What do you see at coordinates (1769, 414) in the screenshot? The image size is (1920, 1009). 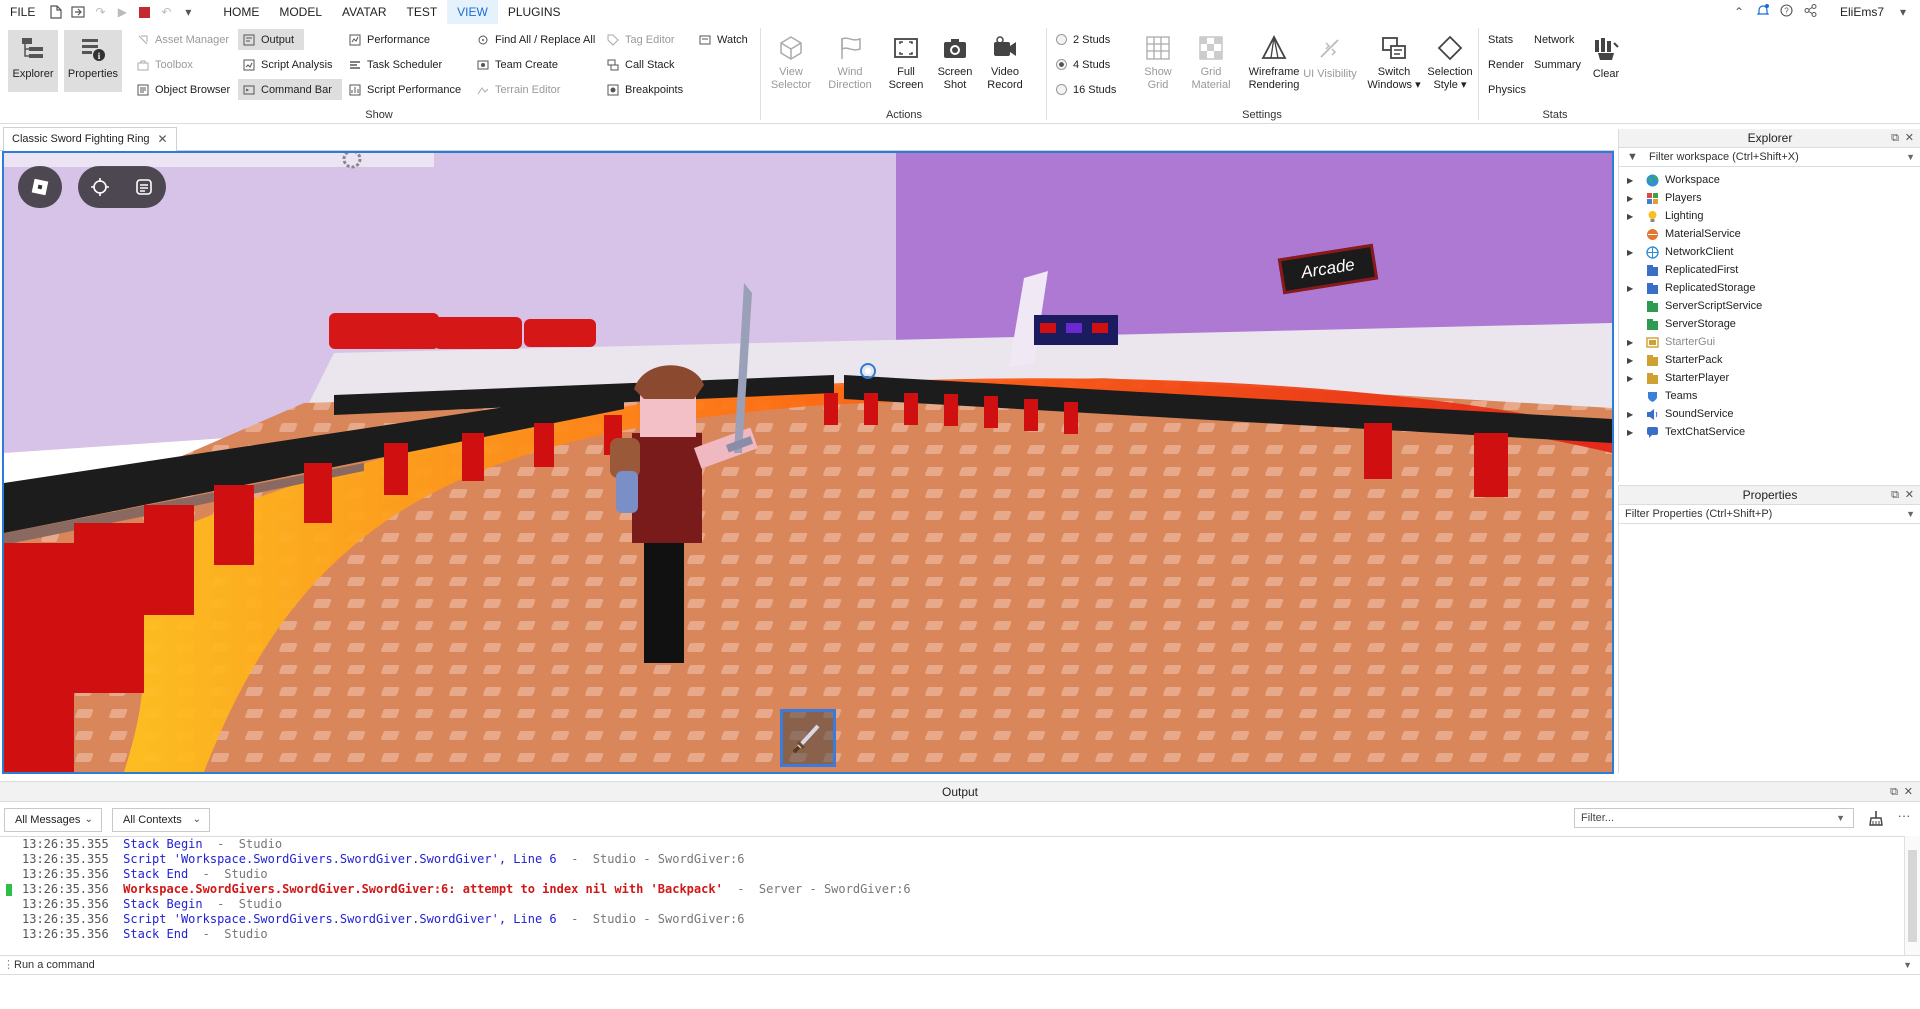 I see `tree-item-soundservice: ▶ SoundService` at bounding box center [1769, 414].